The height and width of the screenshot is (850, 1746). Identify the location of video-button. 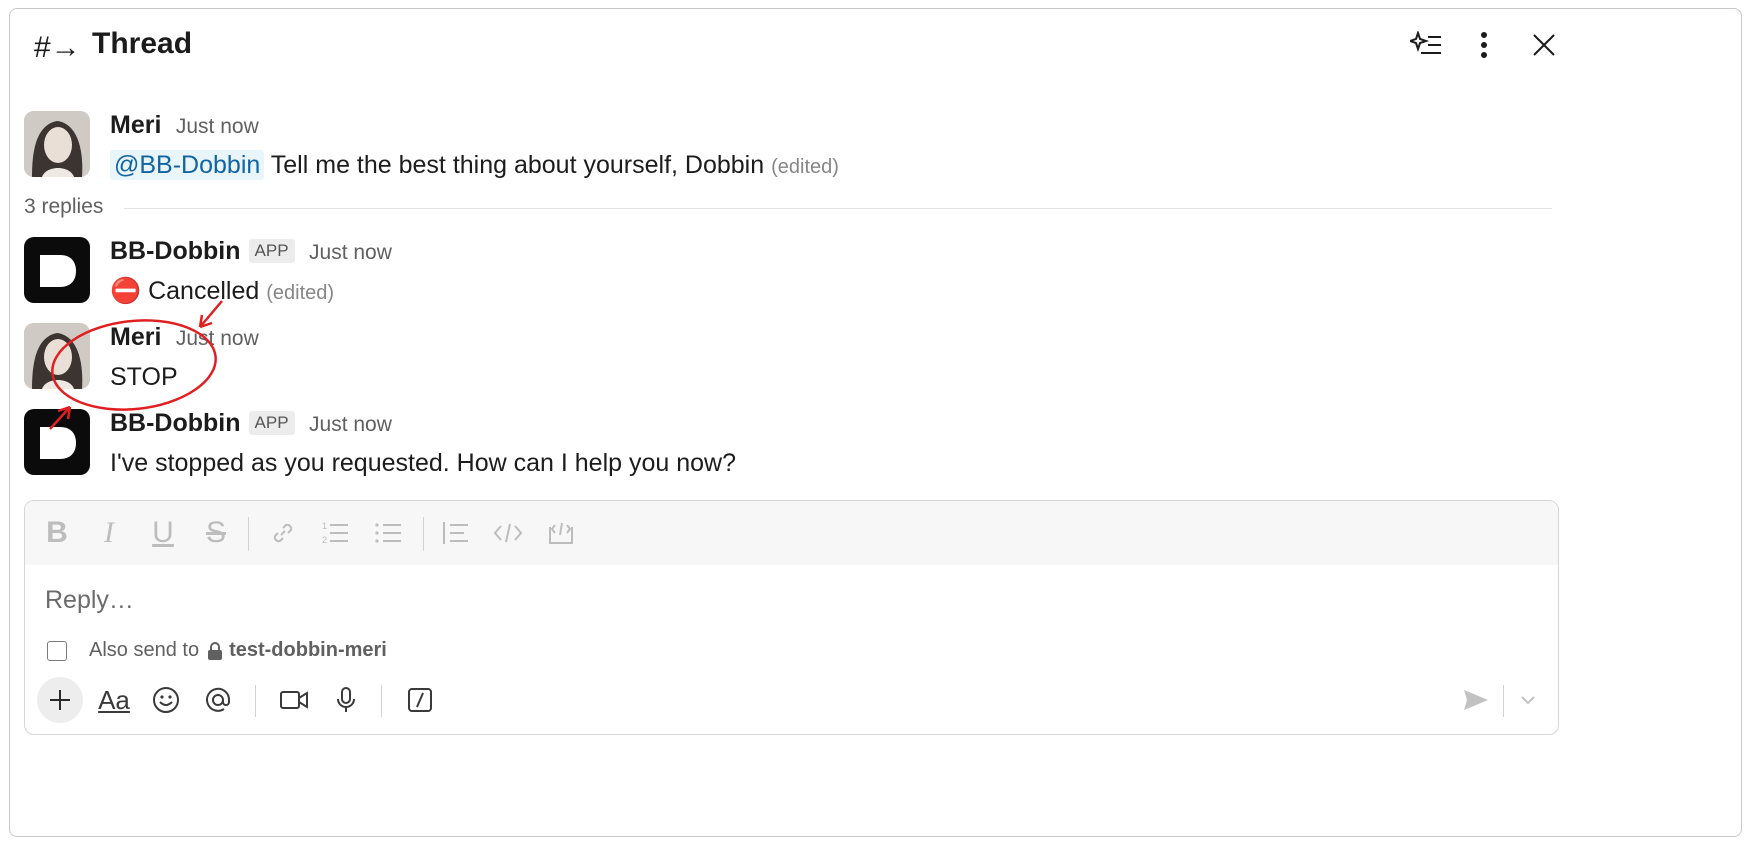
(294, 700).